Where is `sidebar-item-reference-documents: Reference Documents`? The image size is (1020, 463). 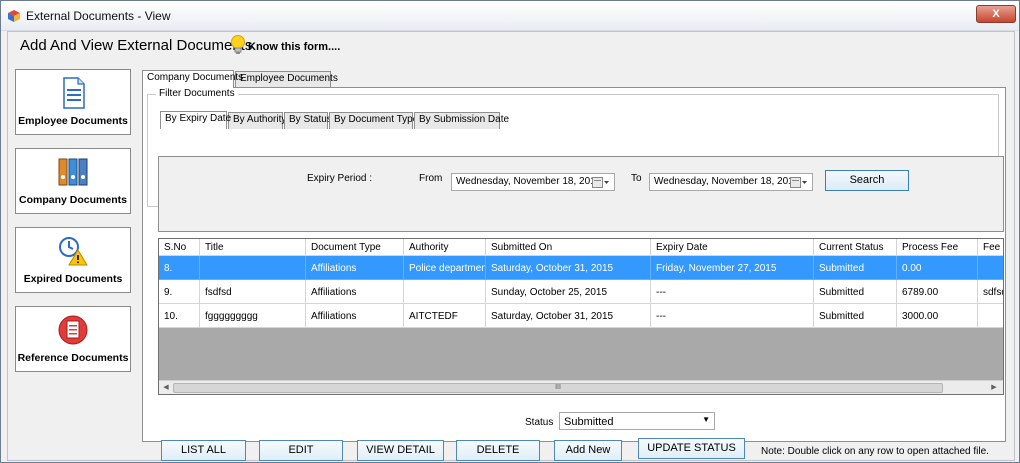
sidebar-item-reference-documents: Reference Documents is located at coordinates (73, 339).